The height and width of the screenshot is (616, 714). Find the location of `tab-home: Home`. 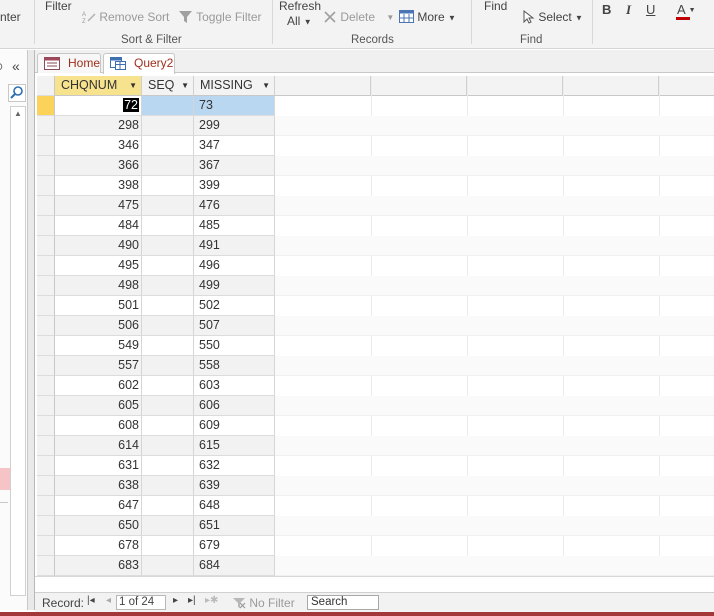

tab-home: Home is located at coordinates (69, 63).